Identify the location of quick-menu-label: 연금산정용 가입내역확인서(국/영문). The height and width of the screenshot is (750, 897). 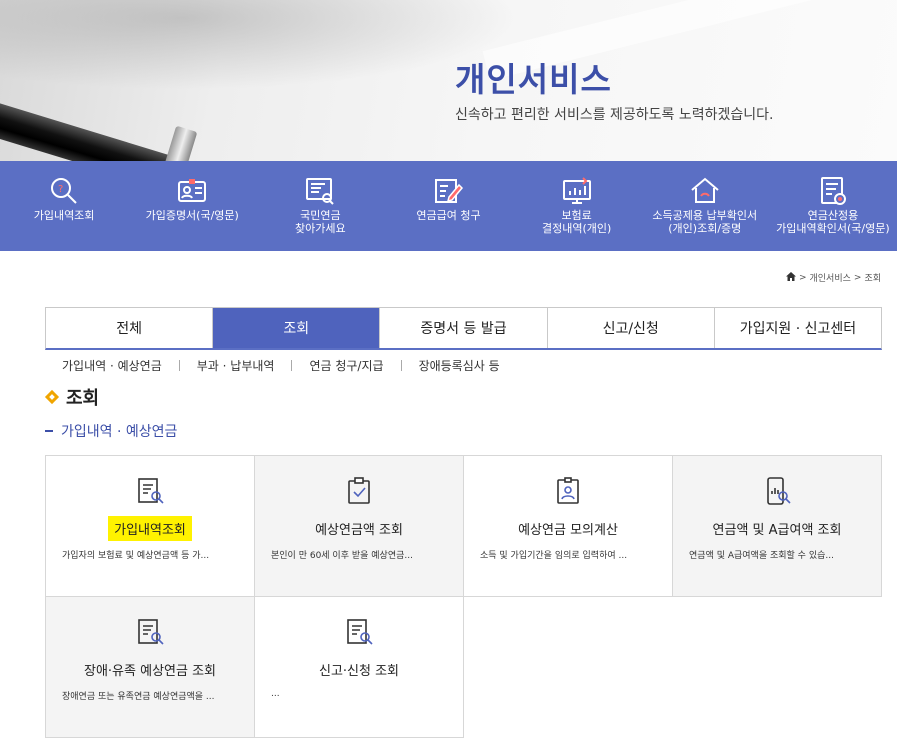
(833, 222).